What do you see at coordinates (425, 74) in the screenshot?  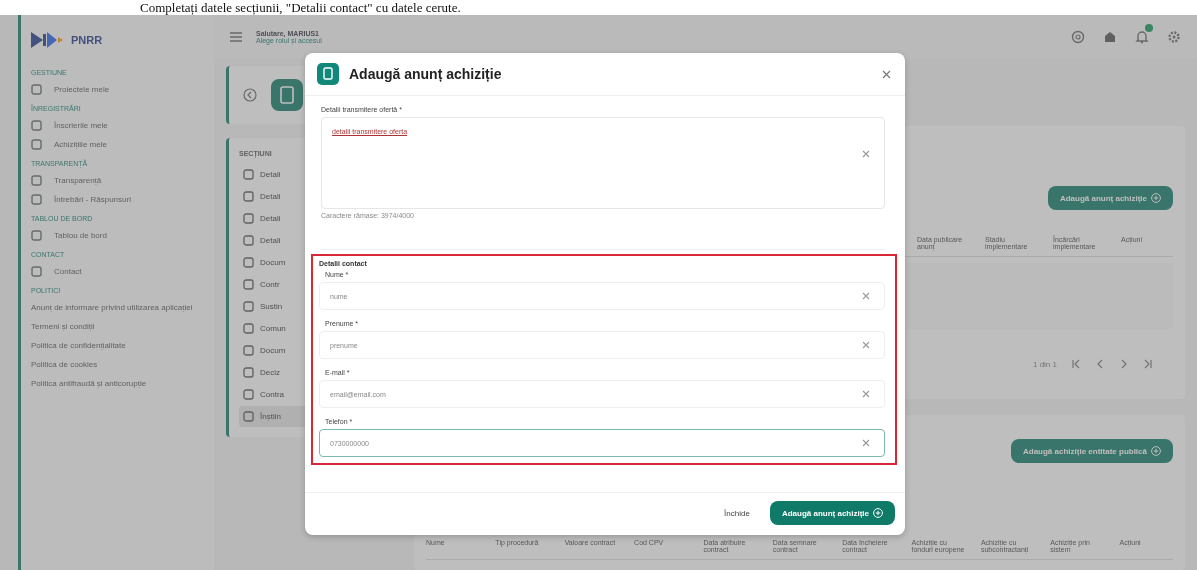 I see `modal-title: Adaugă anunț achiziție` at bounding box center [425, 74].